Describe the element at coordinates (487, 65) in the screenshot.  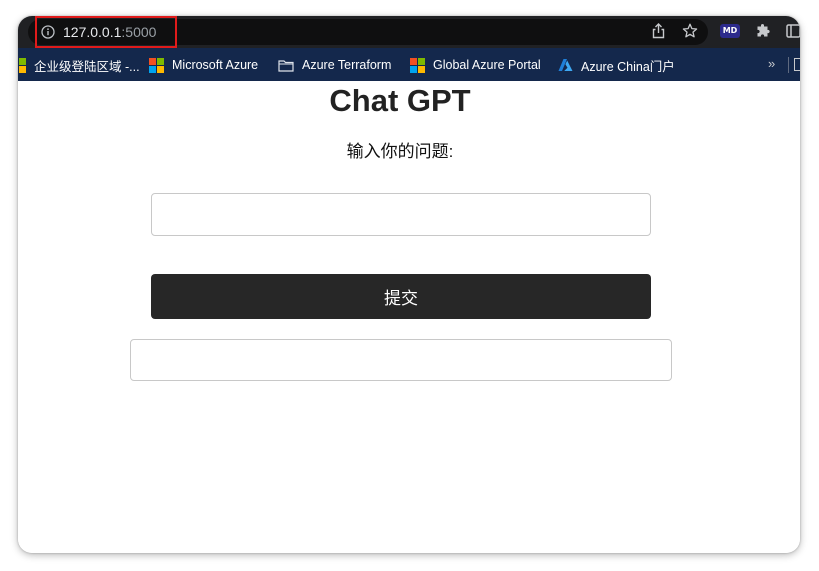
I see `bookmark-label: Global Azure Portal` at that location.